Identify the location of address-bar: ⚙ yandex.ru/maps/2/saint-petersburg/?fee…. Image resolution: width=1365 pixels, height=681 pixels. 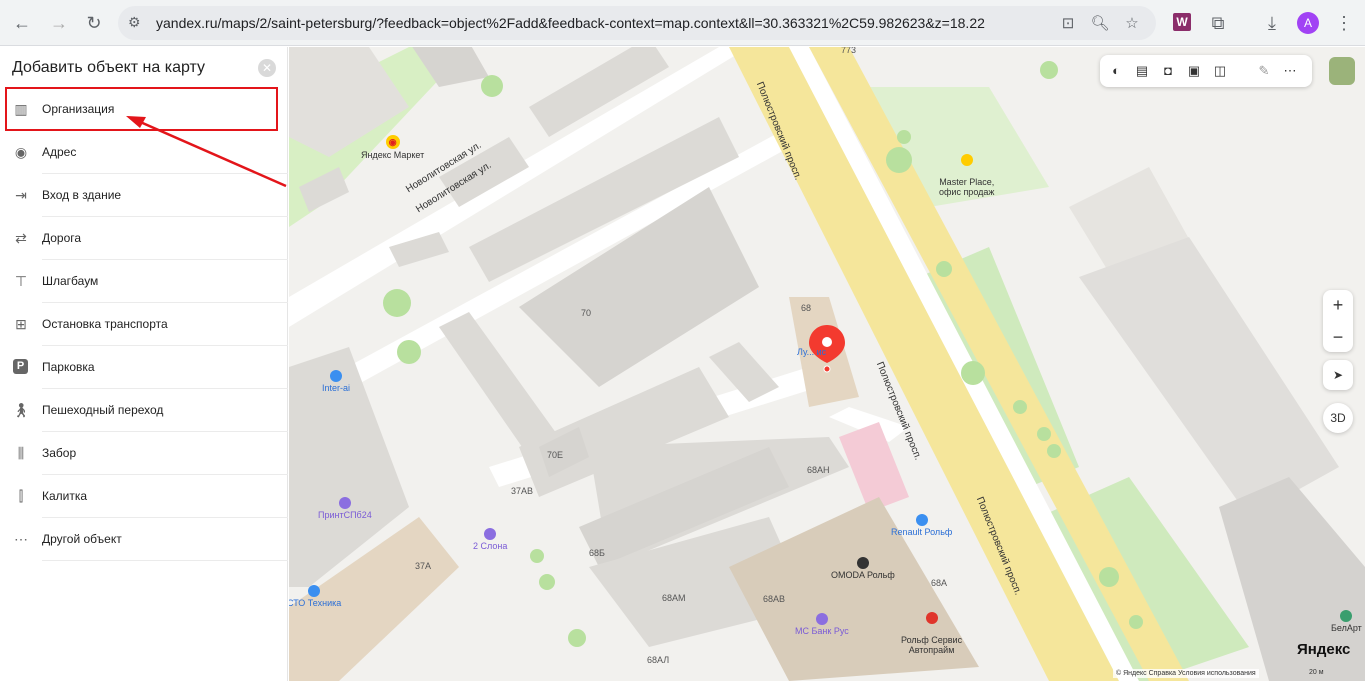
(637, 23).